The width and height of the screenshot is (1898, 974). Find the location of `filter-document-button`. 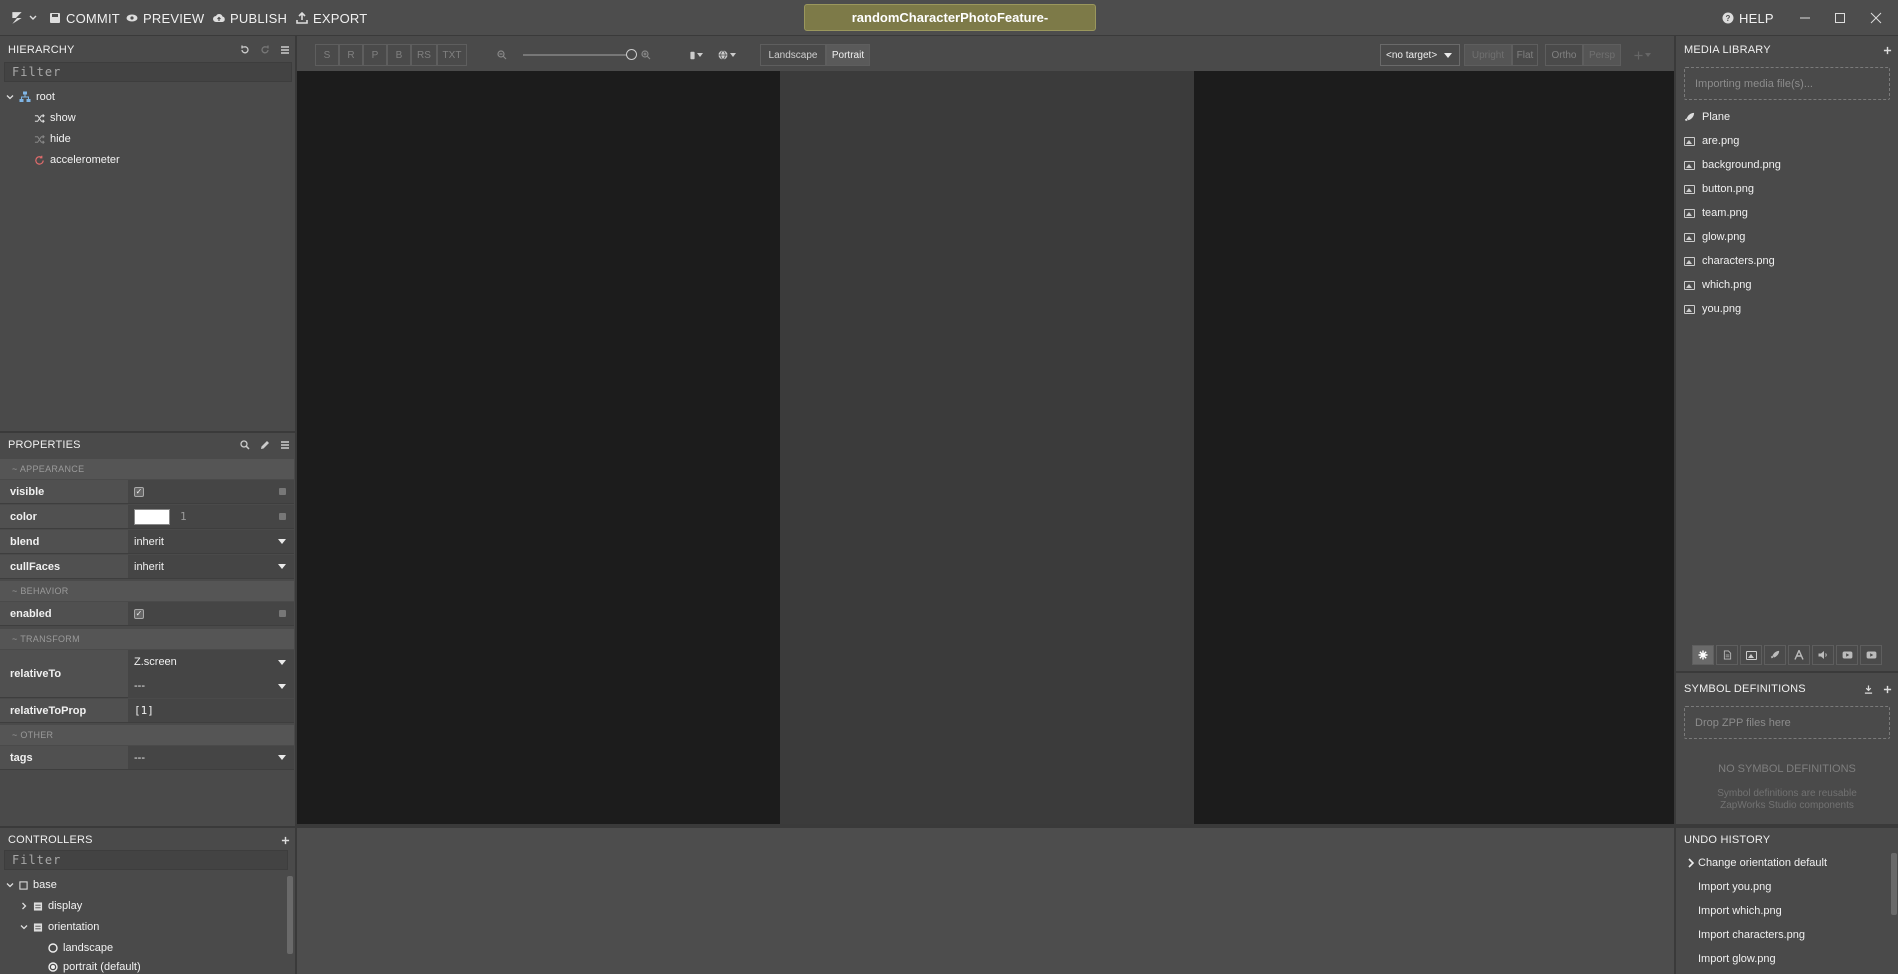

filter-document-button is located at coordinates (1727, 655).